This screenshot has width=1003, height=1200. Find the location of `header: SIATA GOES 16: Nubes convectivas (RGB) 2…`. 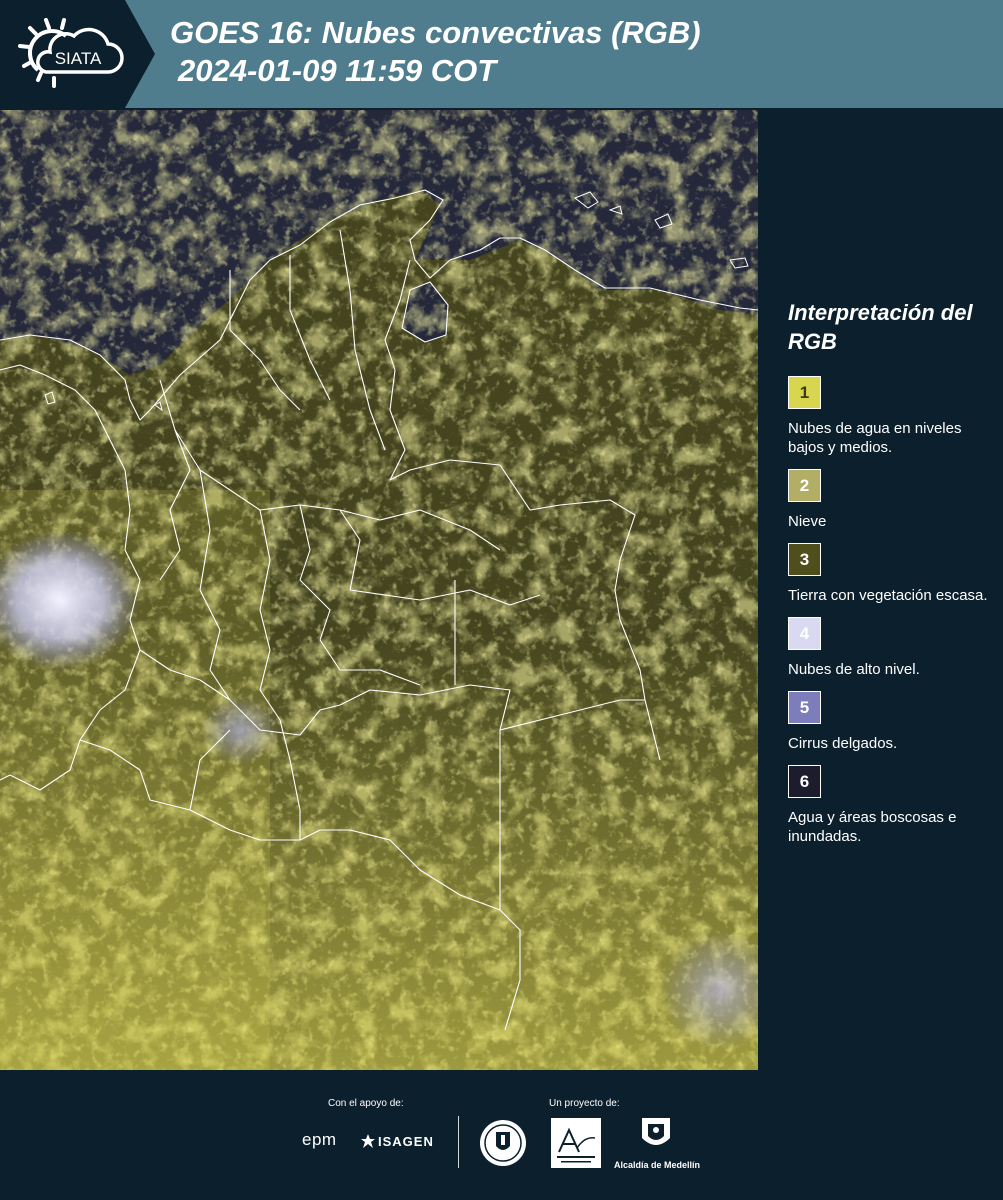

header: SIATA GOES 16: Nubes convectivas (RGB) 2… is located at coordinates (501, 54).